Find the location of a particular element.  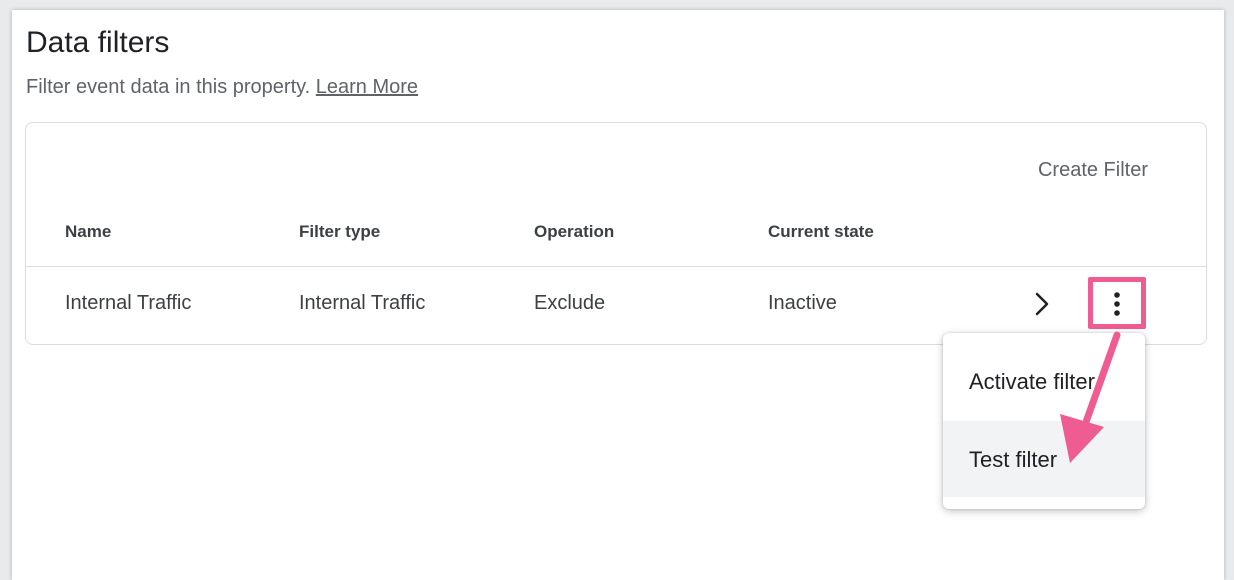

menu-item-label: Test filter is located at coordinates (1013, 459).